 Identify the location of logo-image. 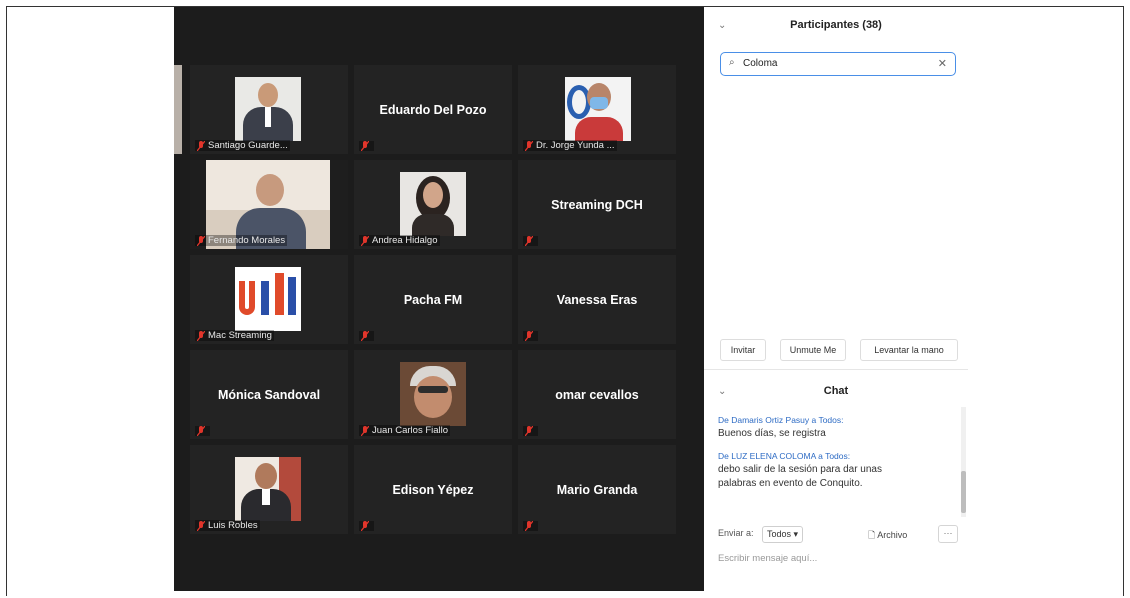
(268, 299).